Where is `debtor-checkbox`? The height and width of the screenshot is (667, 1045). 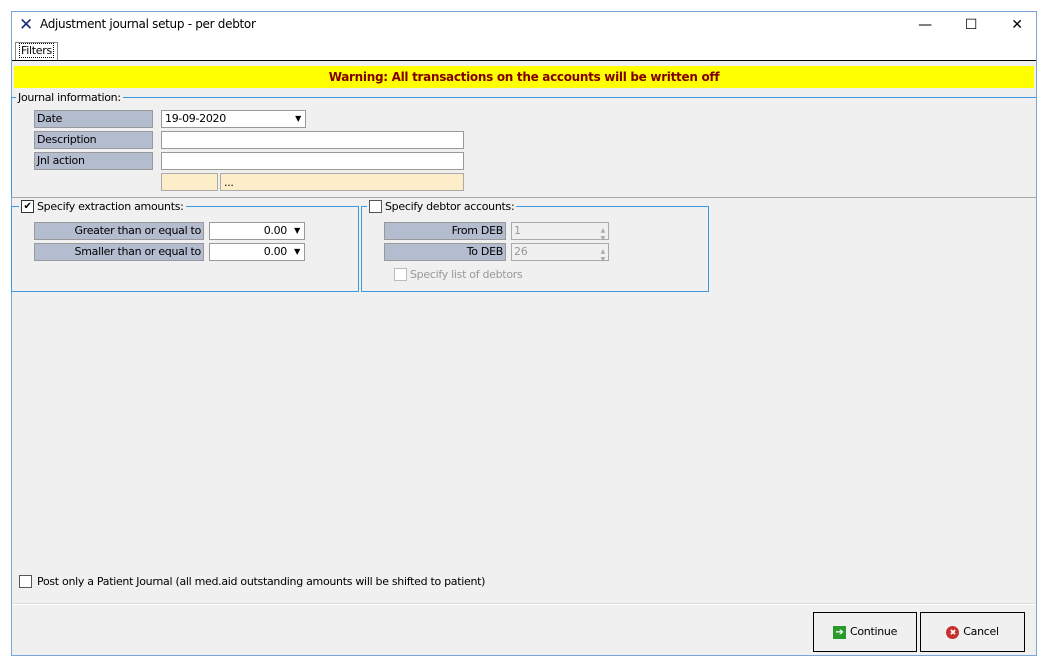 debtor-checkbox is located at coordinates (375, 206).